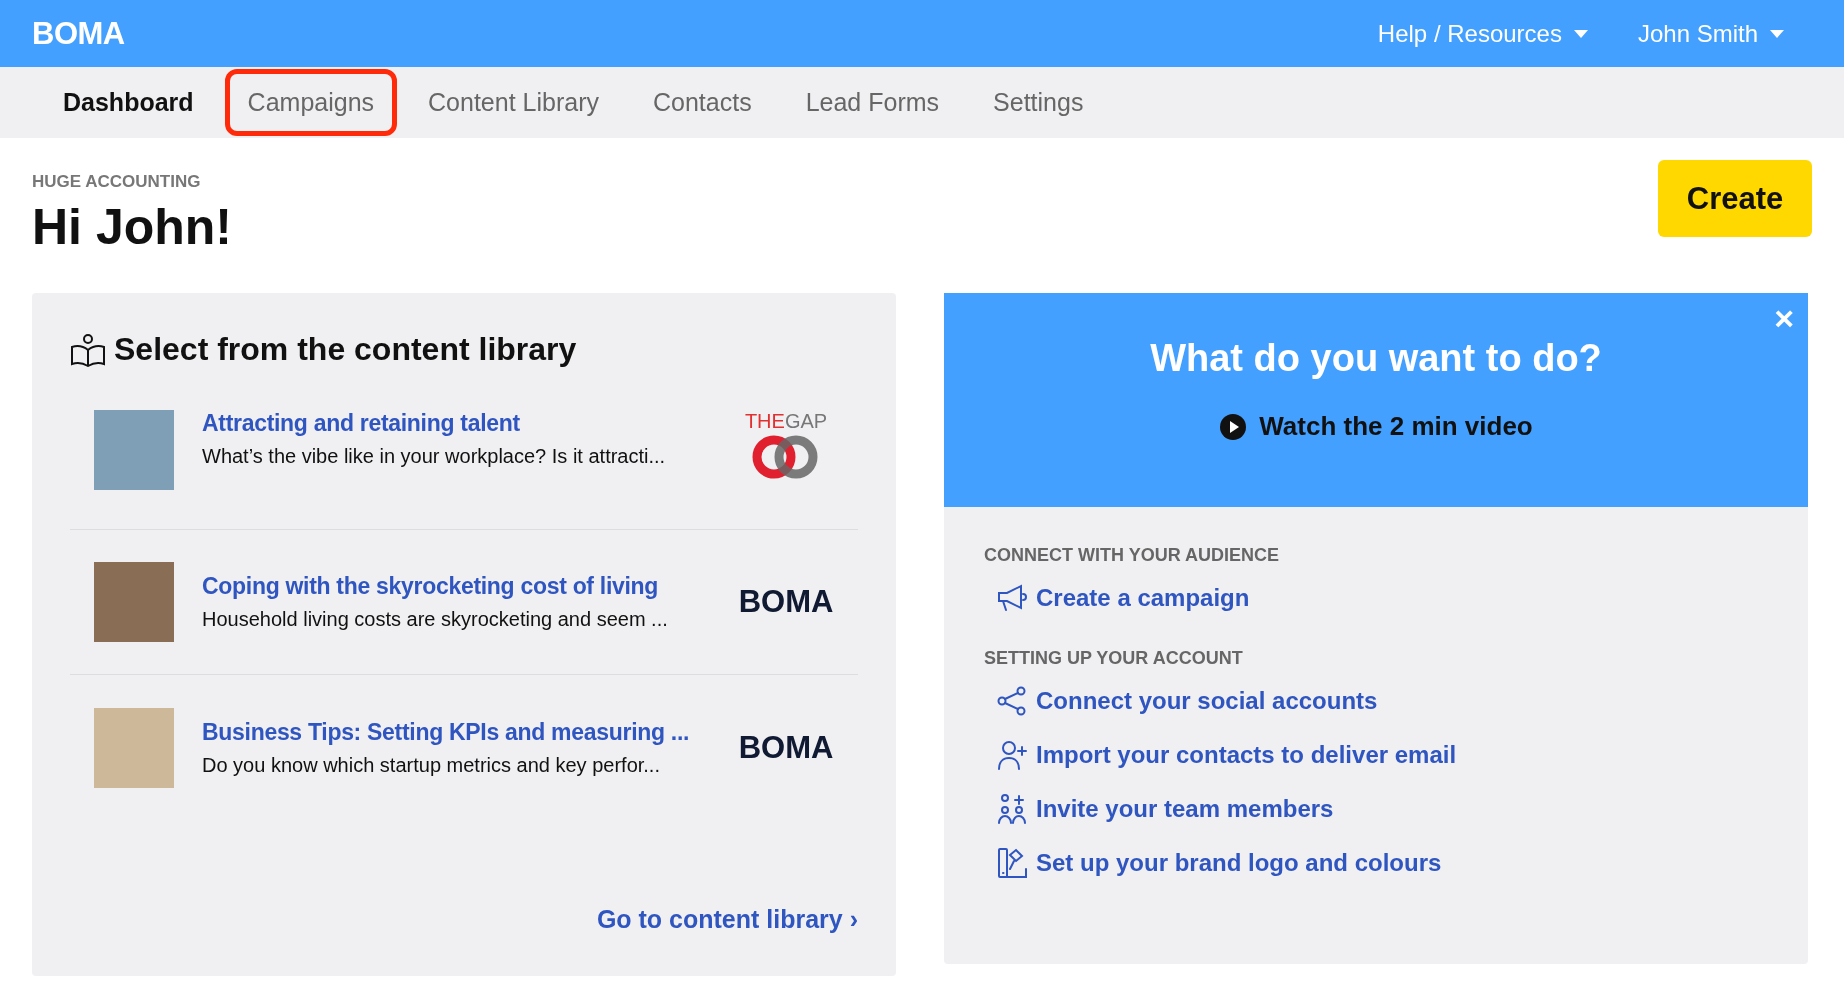 The width and height of the screenshot is (1844, 992). I want to click on banner-title: What do you want to do?, so click(1376, 358).